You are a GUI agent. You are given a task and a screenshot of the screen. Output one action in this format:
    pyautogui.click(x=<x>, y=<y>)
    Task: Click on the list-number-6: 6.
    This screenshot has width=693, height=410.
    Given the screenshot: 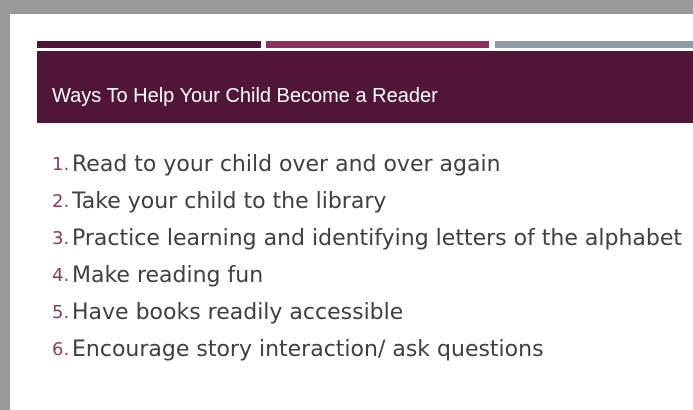 What is the action you would take?
    pyautogui.click(x=61, y=349)
    